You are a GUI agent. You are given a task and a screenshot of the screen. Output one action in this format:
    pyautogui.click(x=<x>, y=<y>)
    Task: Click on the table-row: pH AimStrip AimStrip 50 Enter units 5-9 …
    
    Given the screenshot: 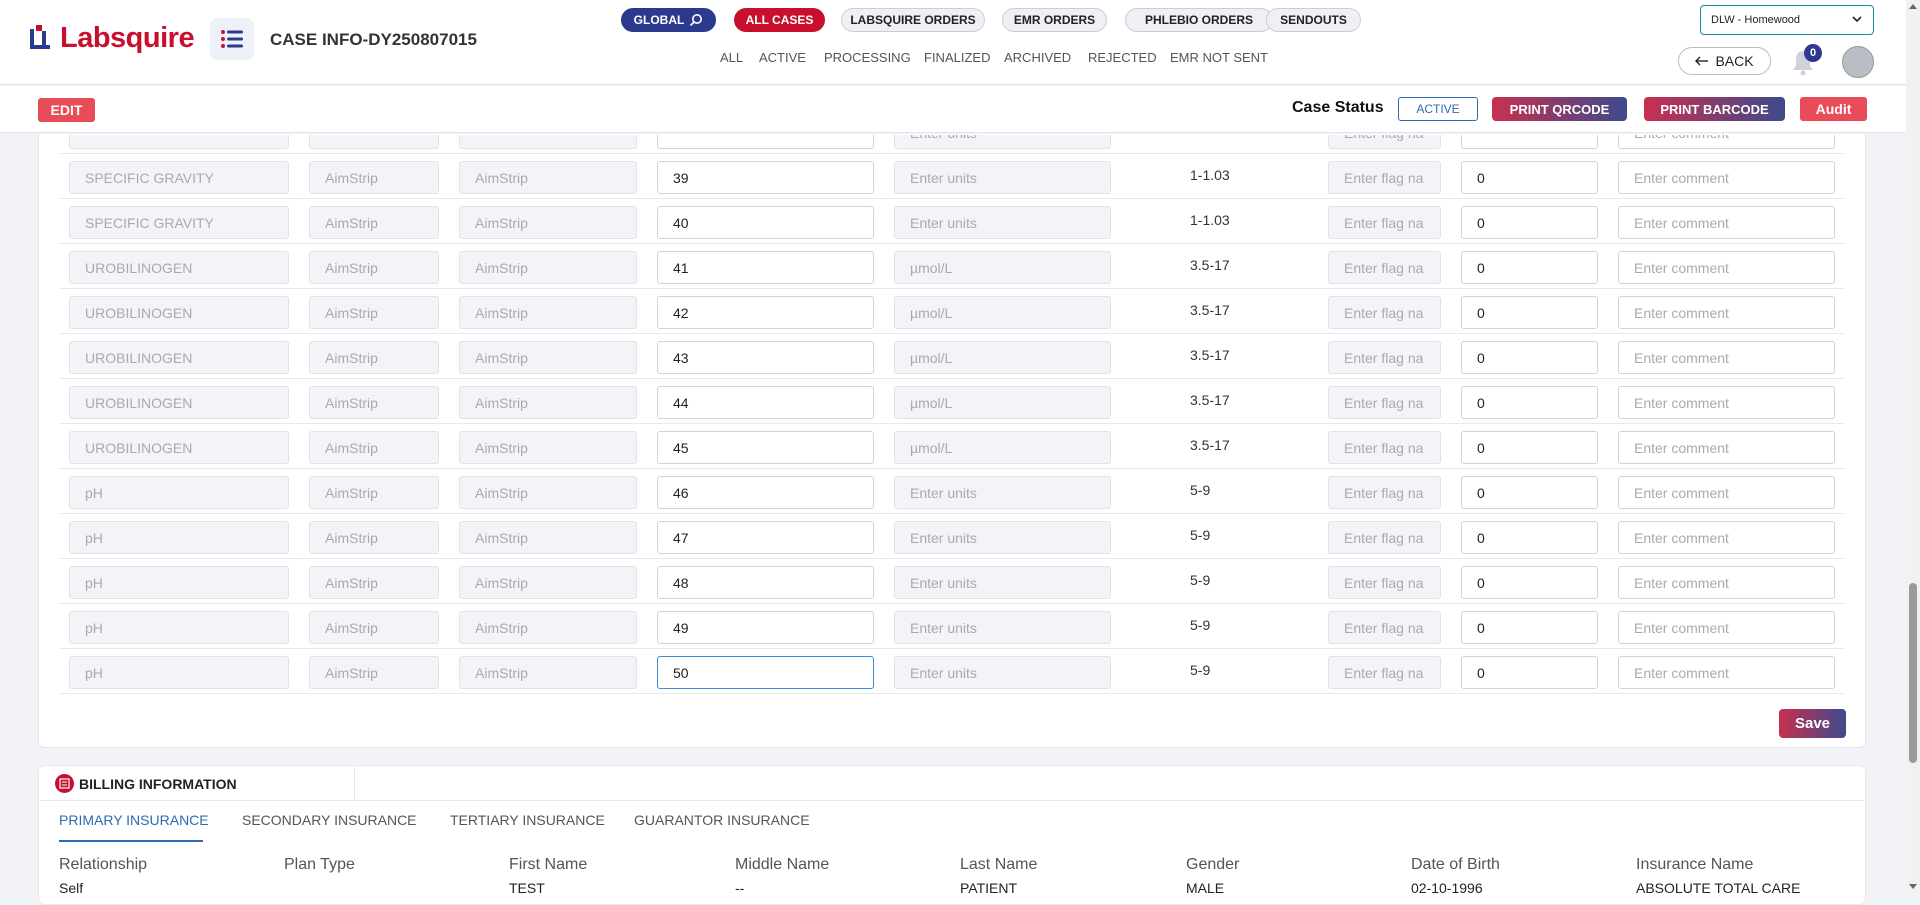 What is the action you would take?
    pyautogui.click(x=952, y=672)
    